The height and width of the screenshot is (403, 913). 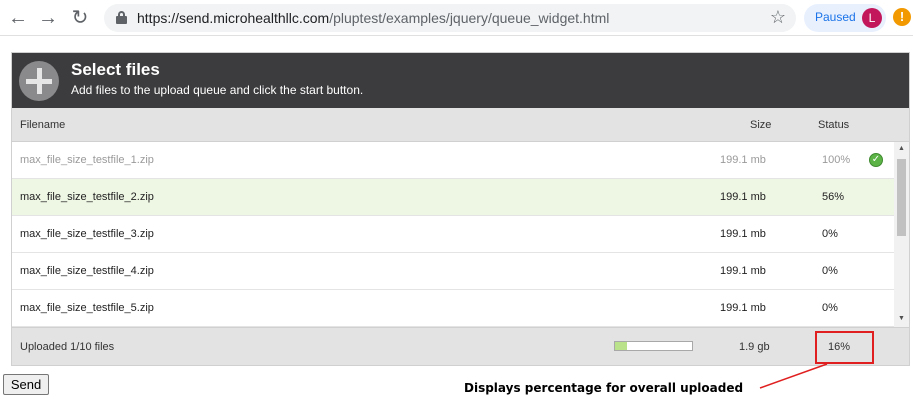 I want to click on annotation-text: Displays percentage for overall uploaded, so click(x=604, y=388).